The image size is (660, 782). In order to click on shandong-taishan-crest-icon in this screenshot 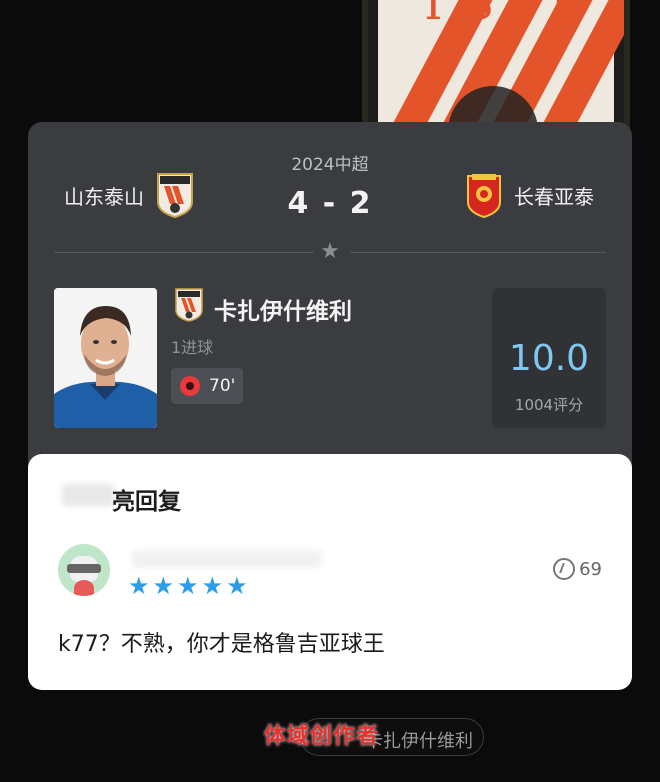, I will do `click(175, 195)`.